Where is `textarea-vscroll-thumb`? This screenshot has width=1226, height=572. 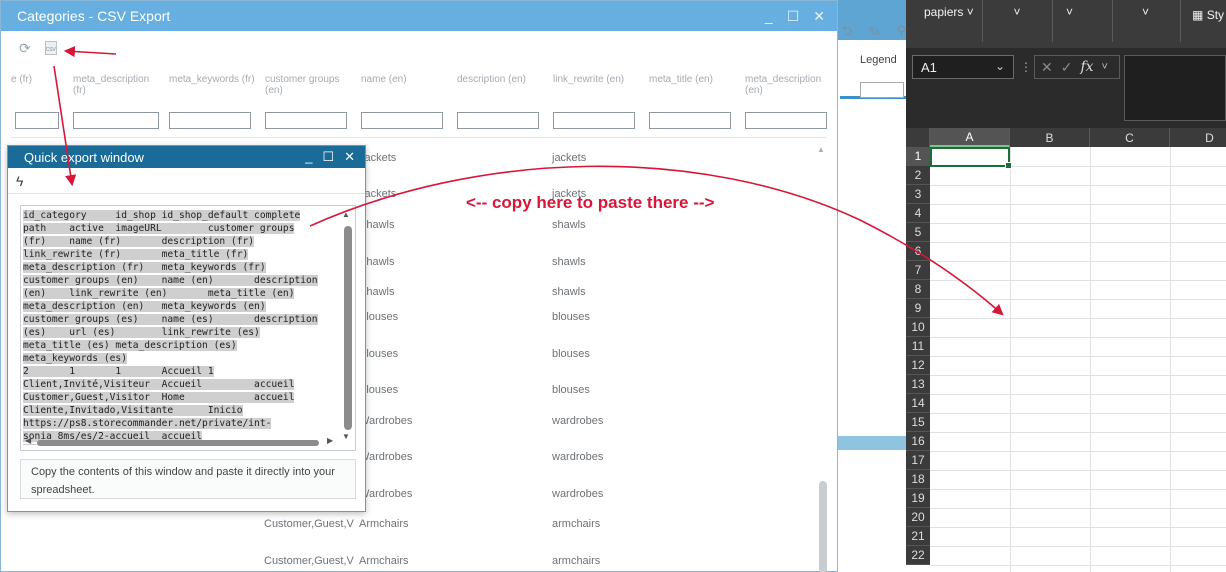 textarea-vscroll-thumb is located at coordinates (348, 328).